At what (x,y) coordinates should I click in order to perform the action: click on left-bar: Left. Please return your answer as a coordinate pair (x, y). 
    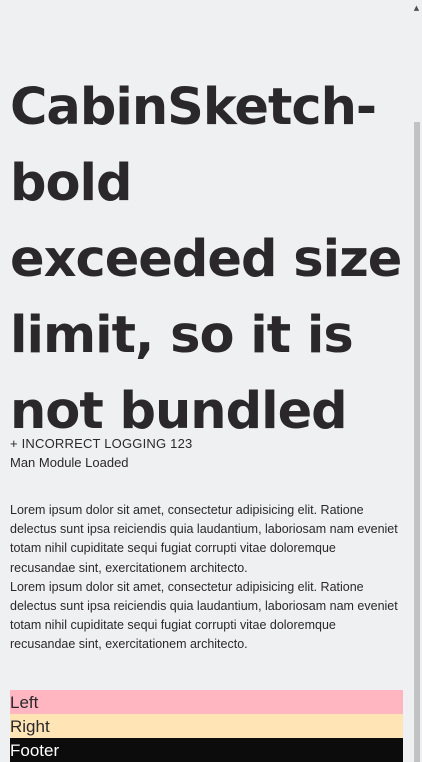
    Looking at the image, I should click on (206, 702).